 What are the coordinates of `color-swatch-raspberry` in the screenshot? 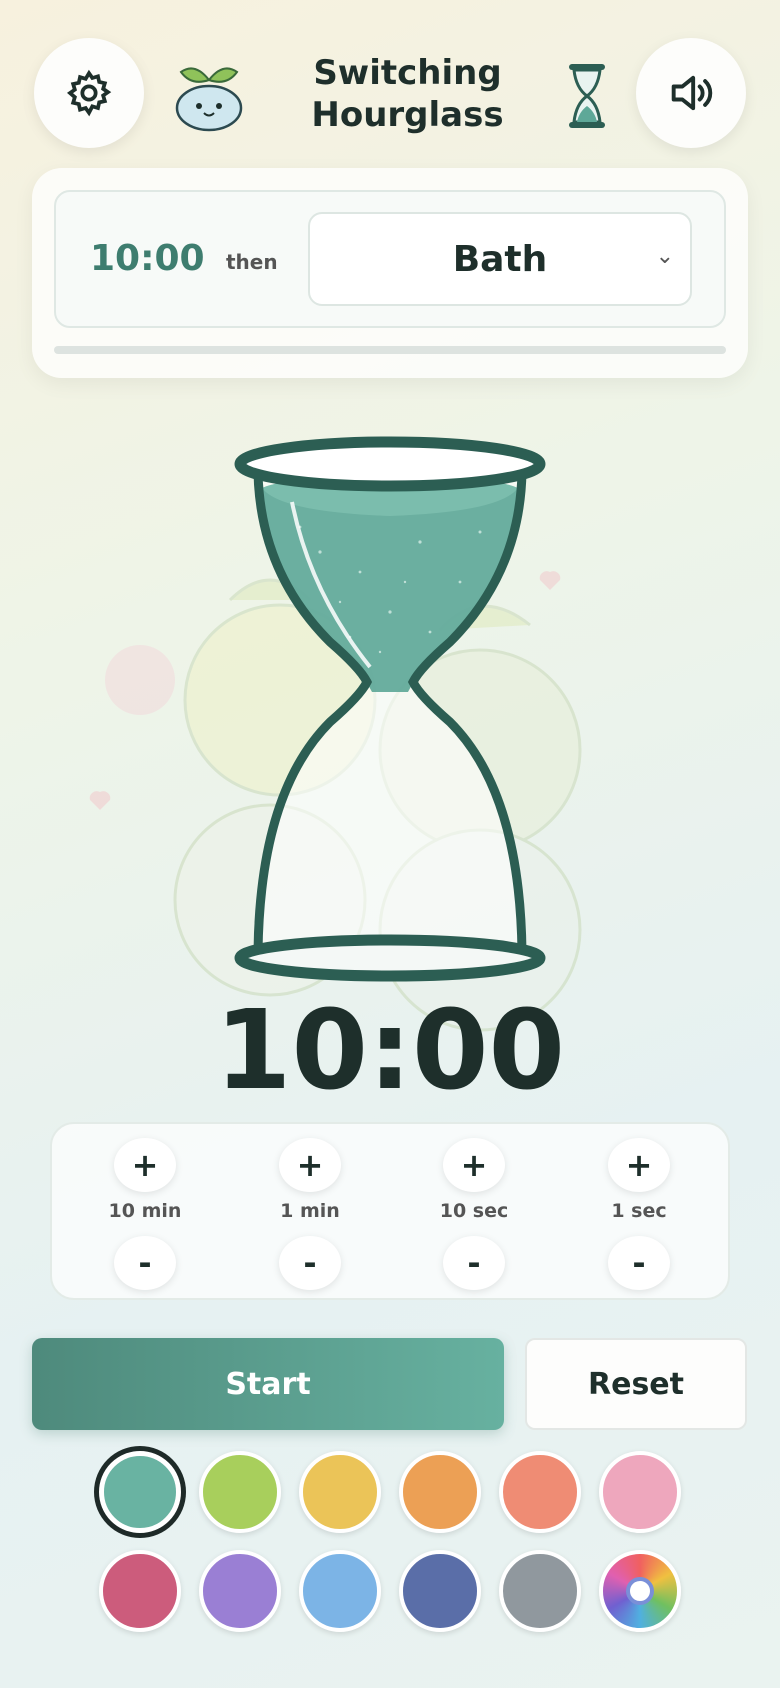 It's located at (140, 1591).